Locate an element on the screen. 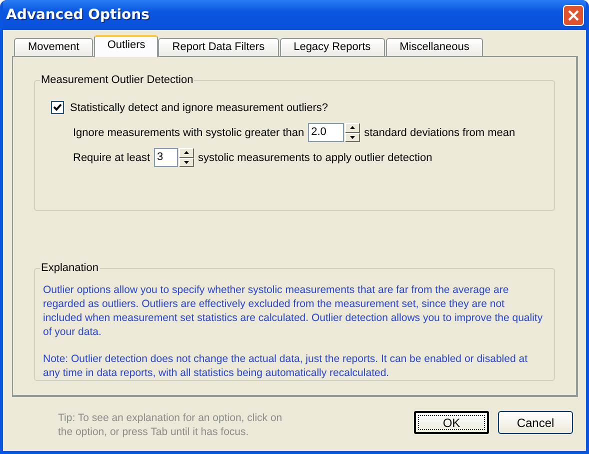  option-label: standard deviations from mean is located at coordinates (440, 132).